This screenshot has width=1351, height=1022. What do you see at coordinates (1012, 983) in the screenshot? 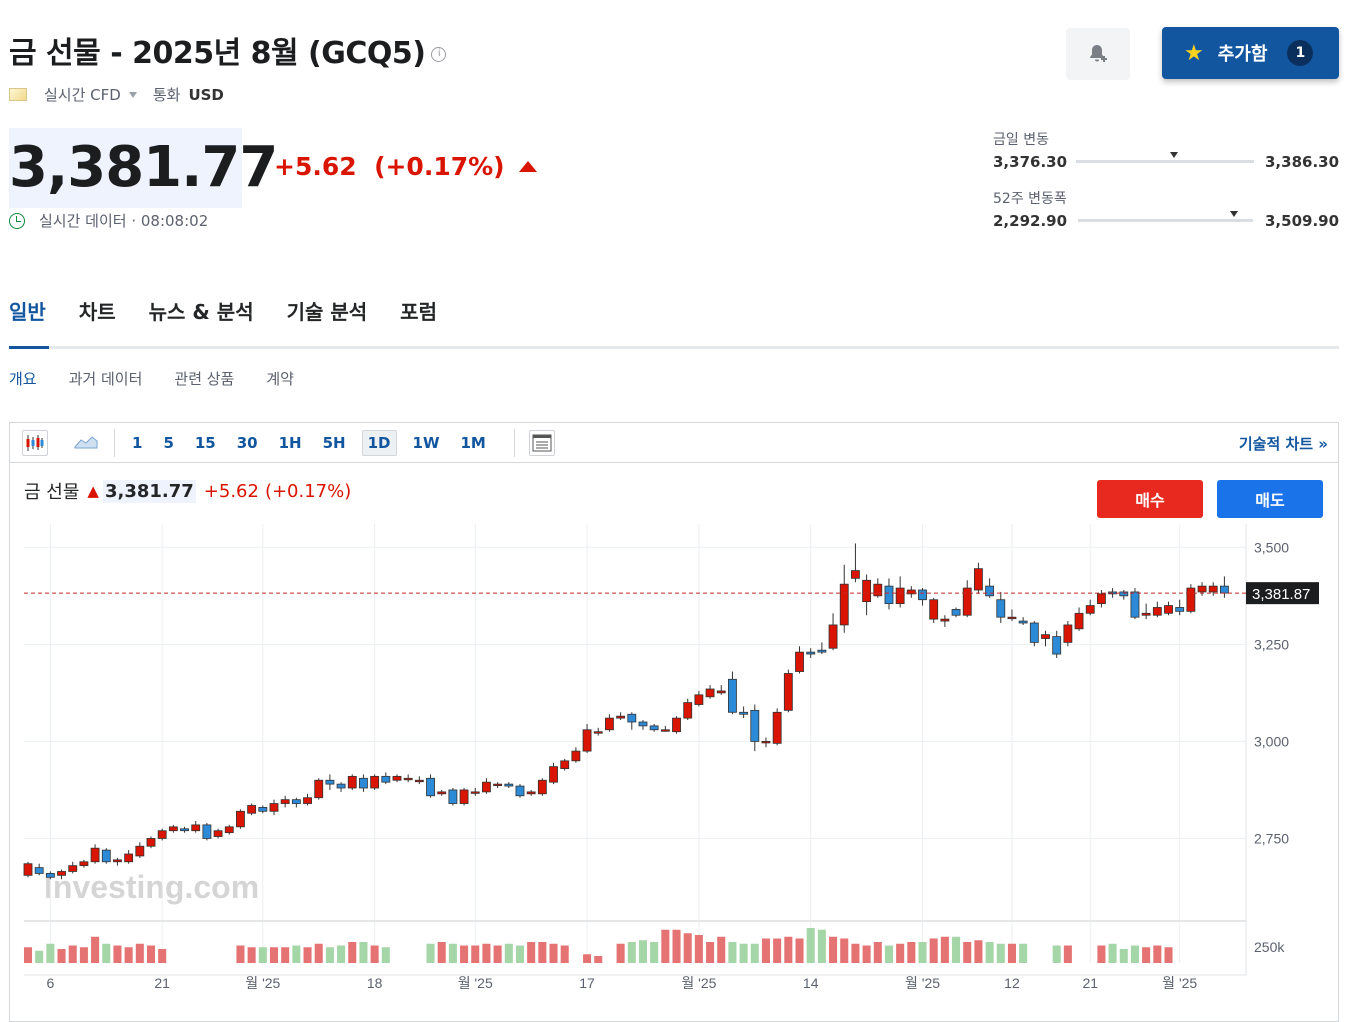
I see `x-tick-label: 12` at bounding box center [1012, 983].